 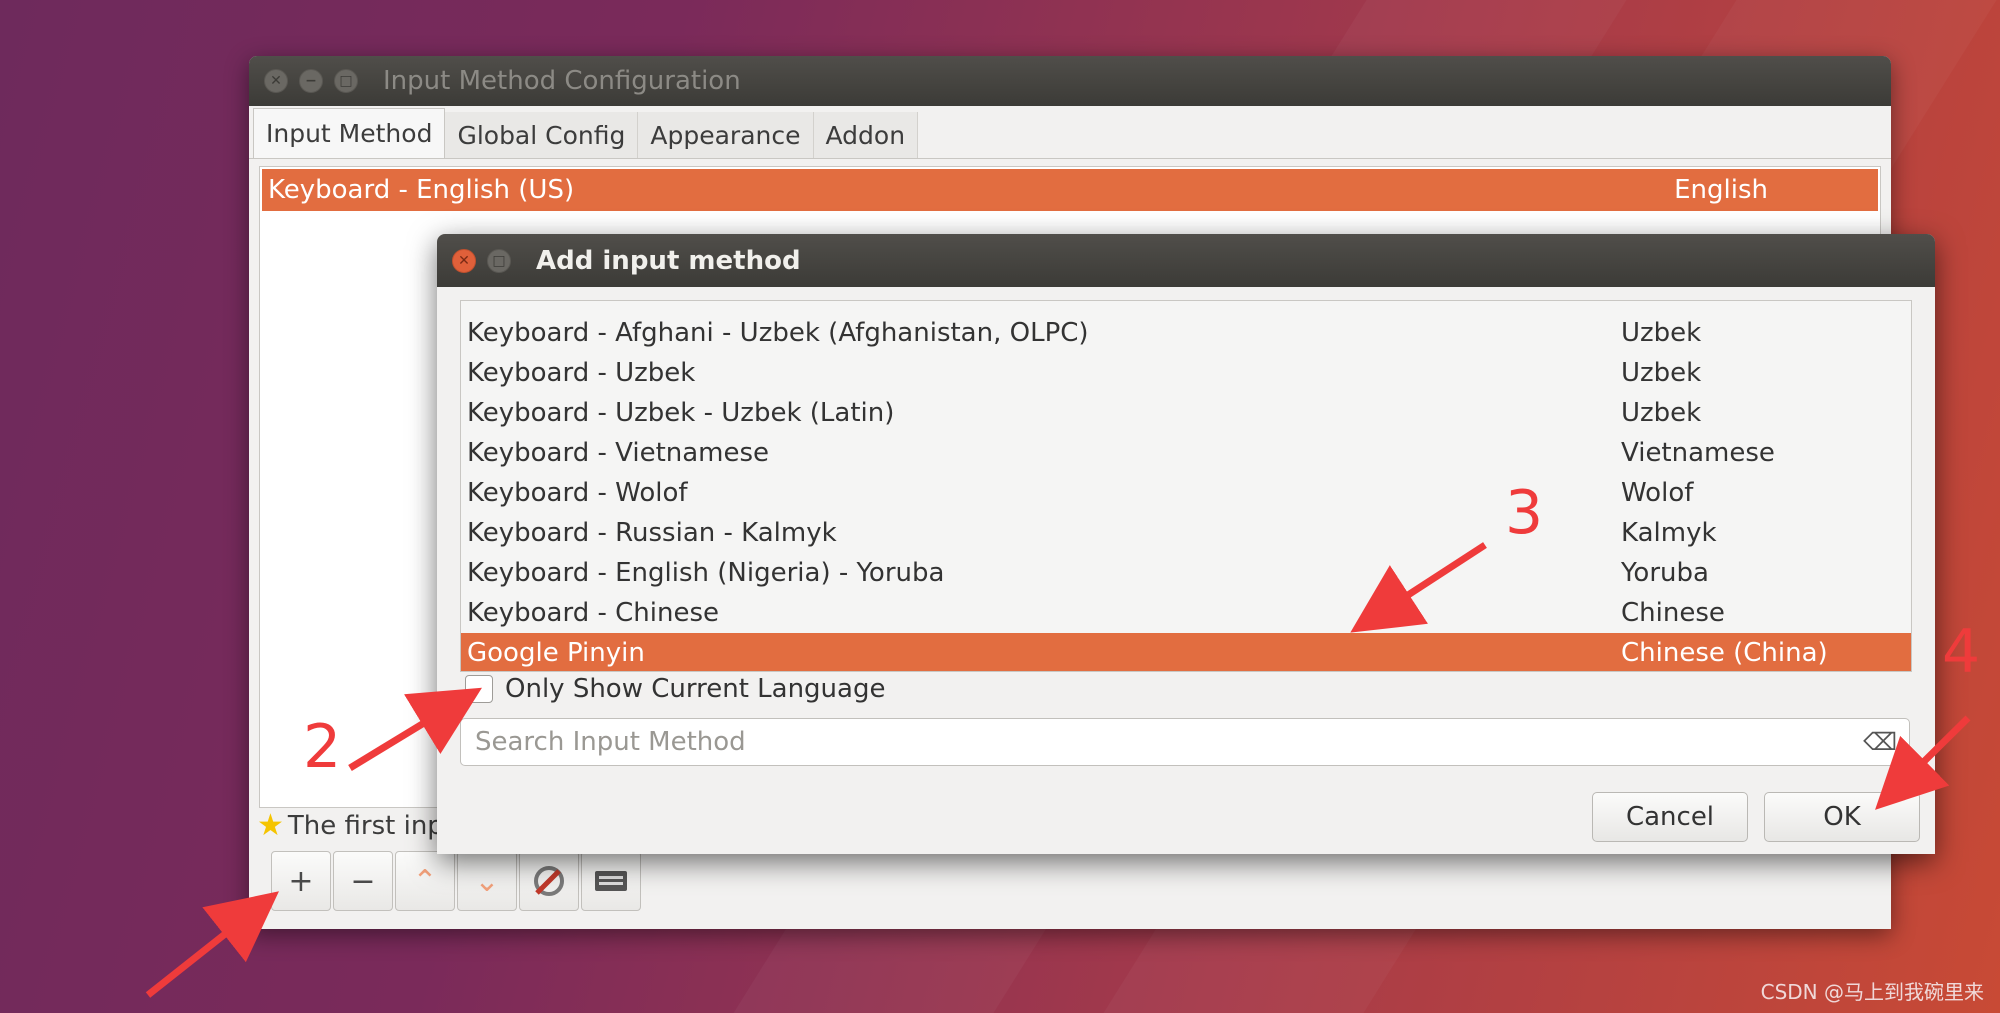 I want to click on watermark: CSDN @马上到我碗里来, so click(x=1872, y=992).